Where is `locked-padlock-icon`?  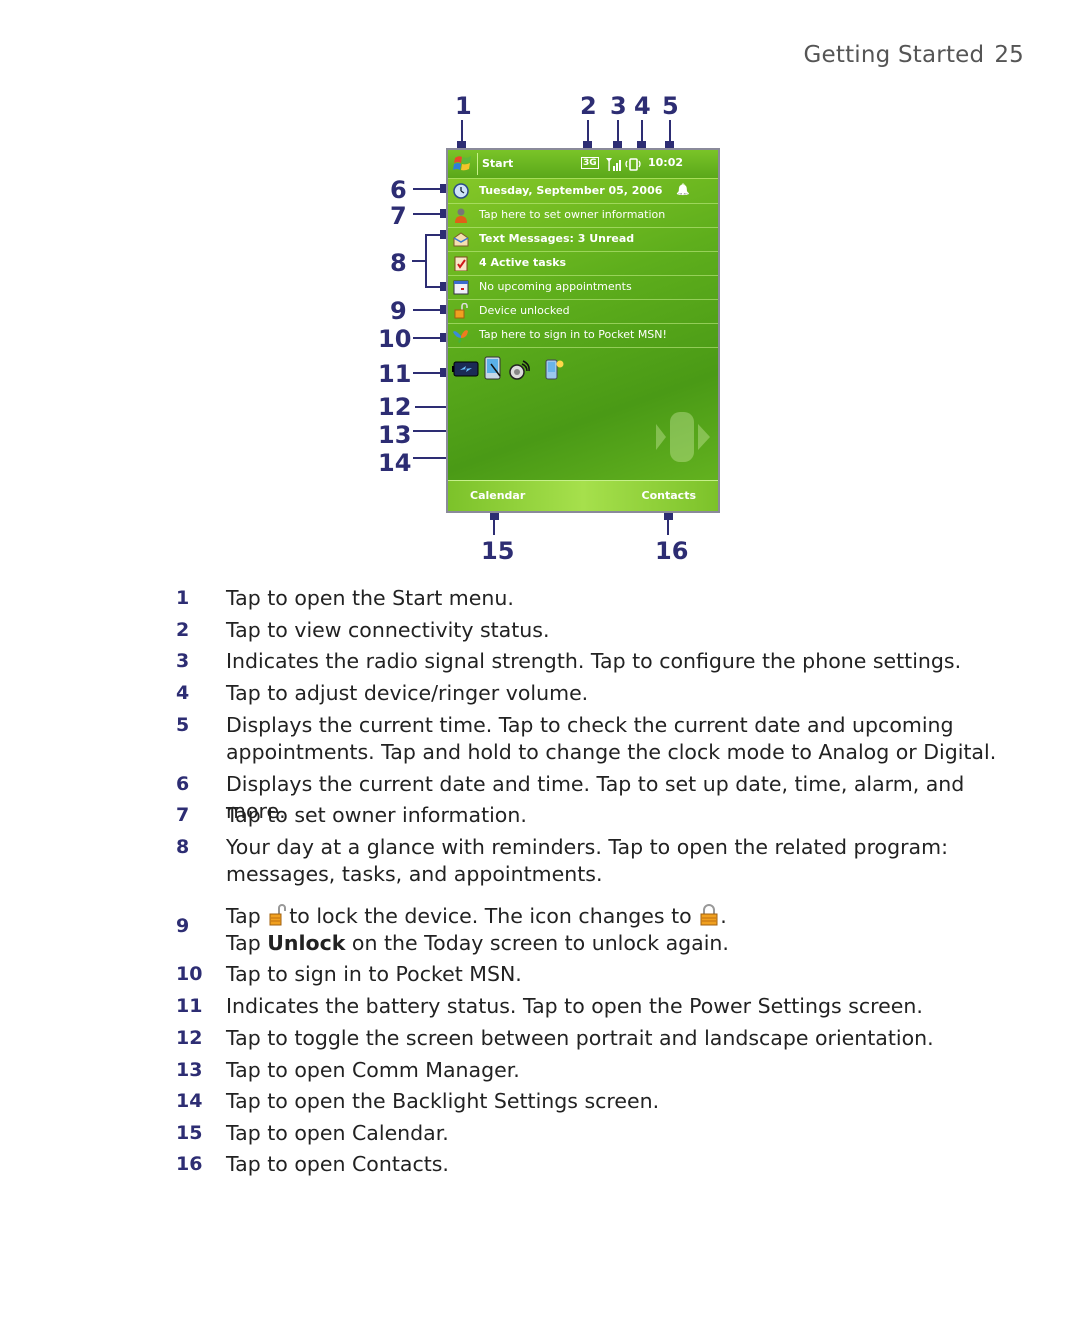 locked-padlock-icon is located at coordinates (709, 915).